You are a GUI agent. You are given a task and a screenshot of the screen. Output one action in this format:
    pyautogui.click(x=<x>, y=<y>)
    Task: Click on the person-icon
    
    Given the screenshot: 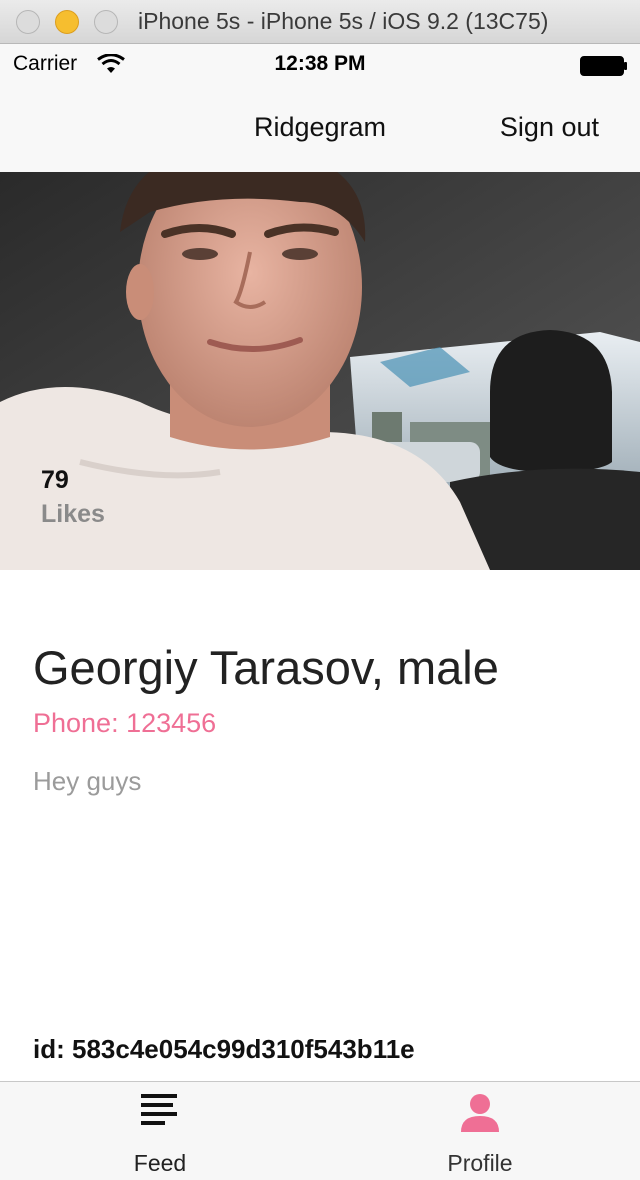 What is the action you would take?
    pyautogui.click(x=480, y=1113)
    